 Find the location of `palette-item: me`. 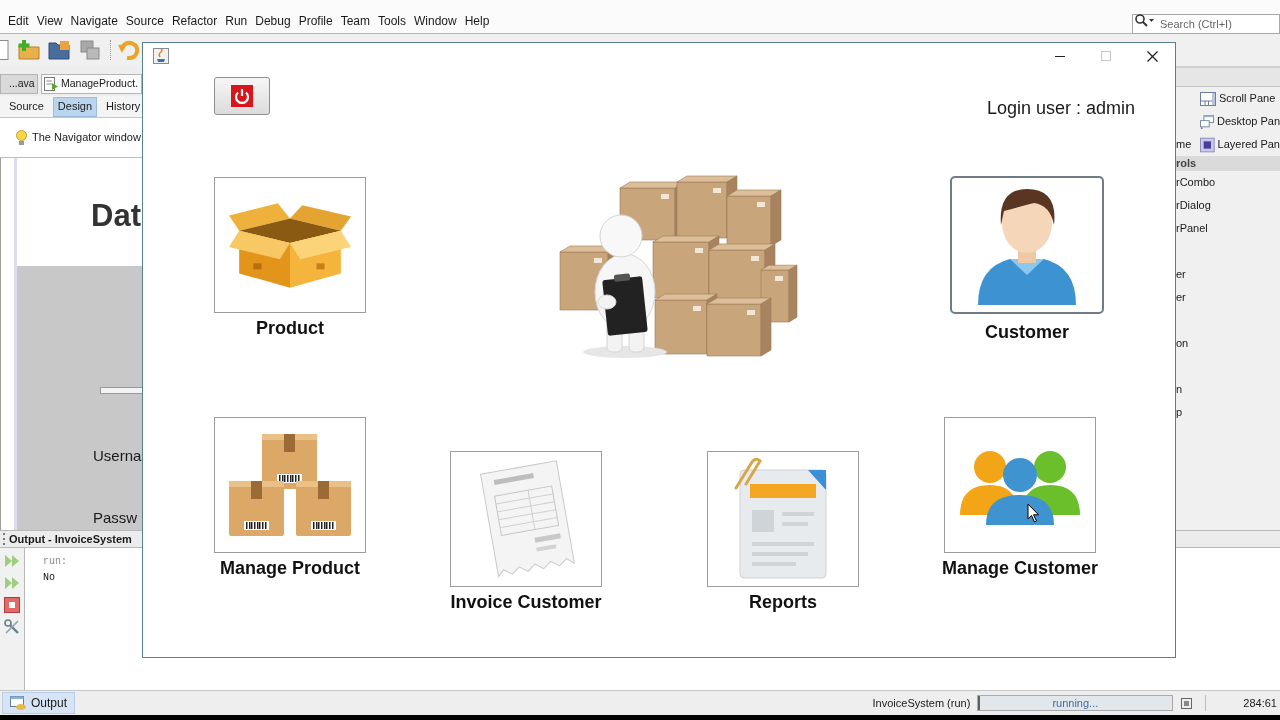

palette-item: me is located at coordinates (1184, 144).